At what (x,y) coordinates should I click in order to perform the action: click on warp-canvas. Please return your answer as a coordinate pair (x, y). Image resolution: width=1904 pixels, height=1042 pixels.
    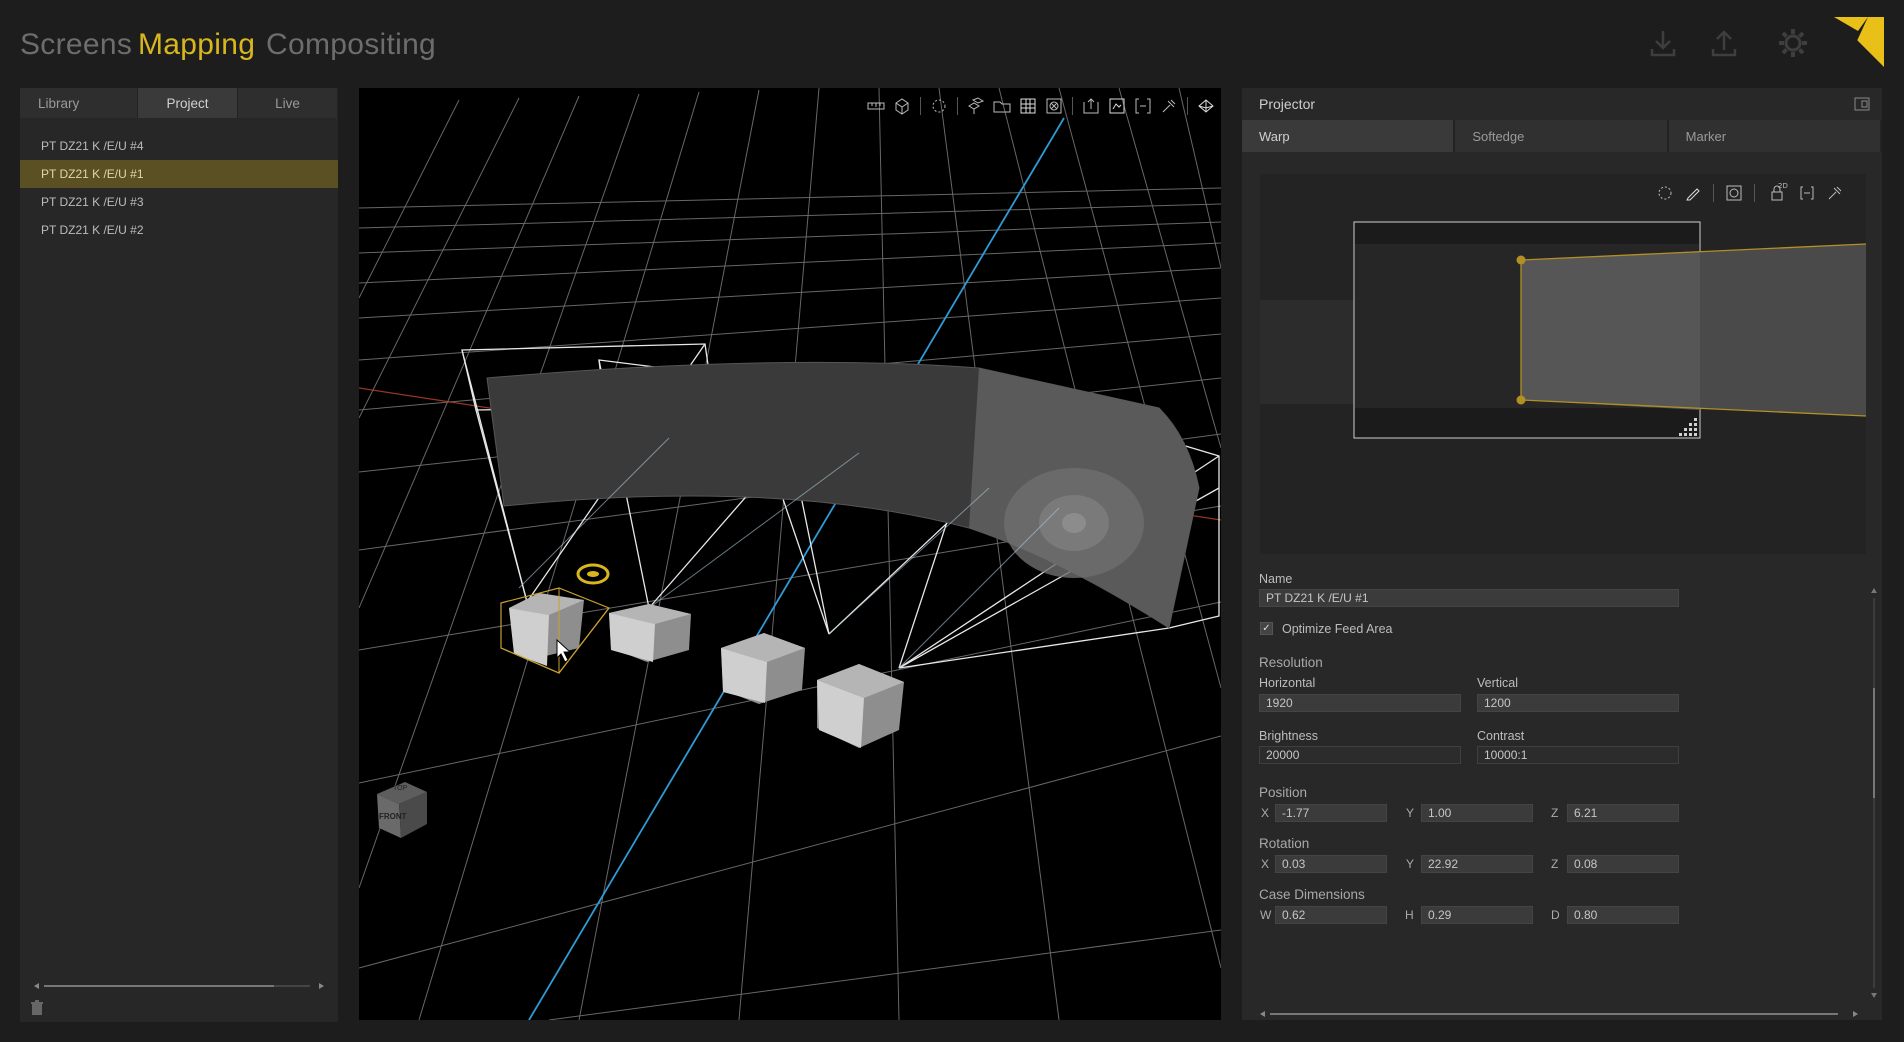
    Looking at the image, I should click on (1563, 330).